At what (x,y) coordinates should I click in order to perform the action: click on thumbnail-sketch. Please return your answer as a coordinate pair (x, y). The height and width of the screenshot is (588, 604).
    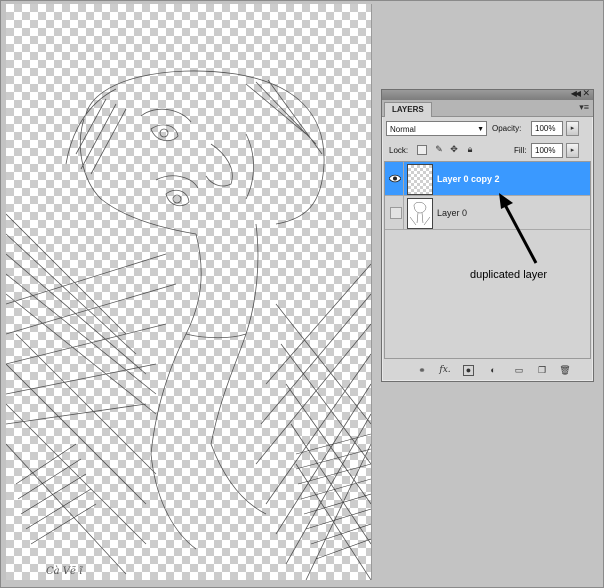
    Looking at the image, I should click on (420, 214).